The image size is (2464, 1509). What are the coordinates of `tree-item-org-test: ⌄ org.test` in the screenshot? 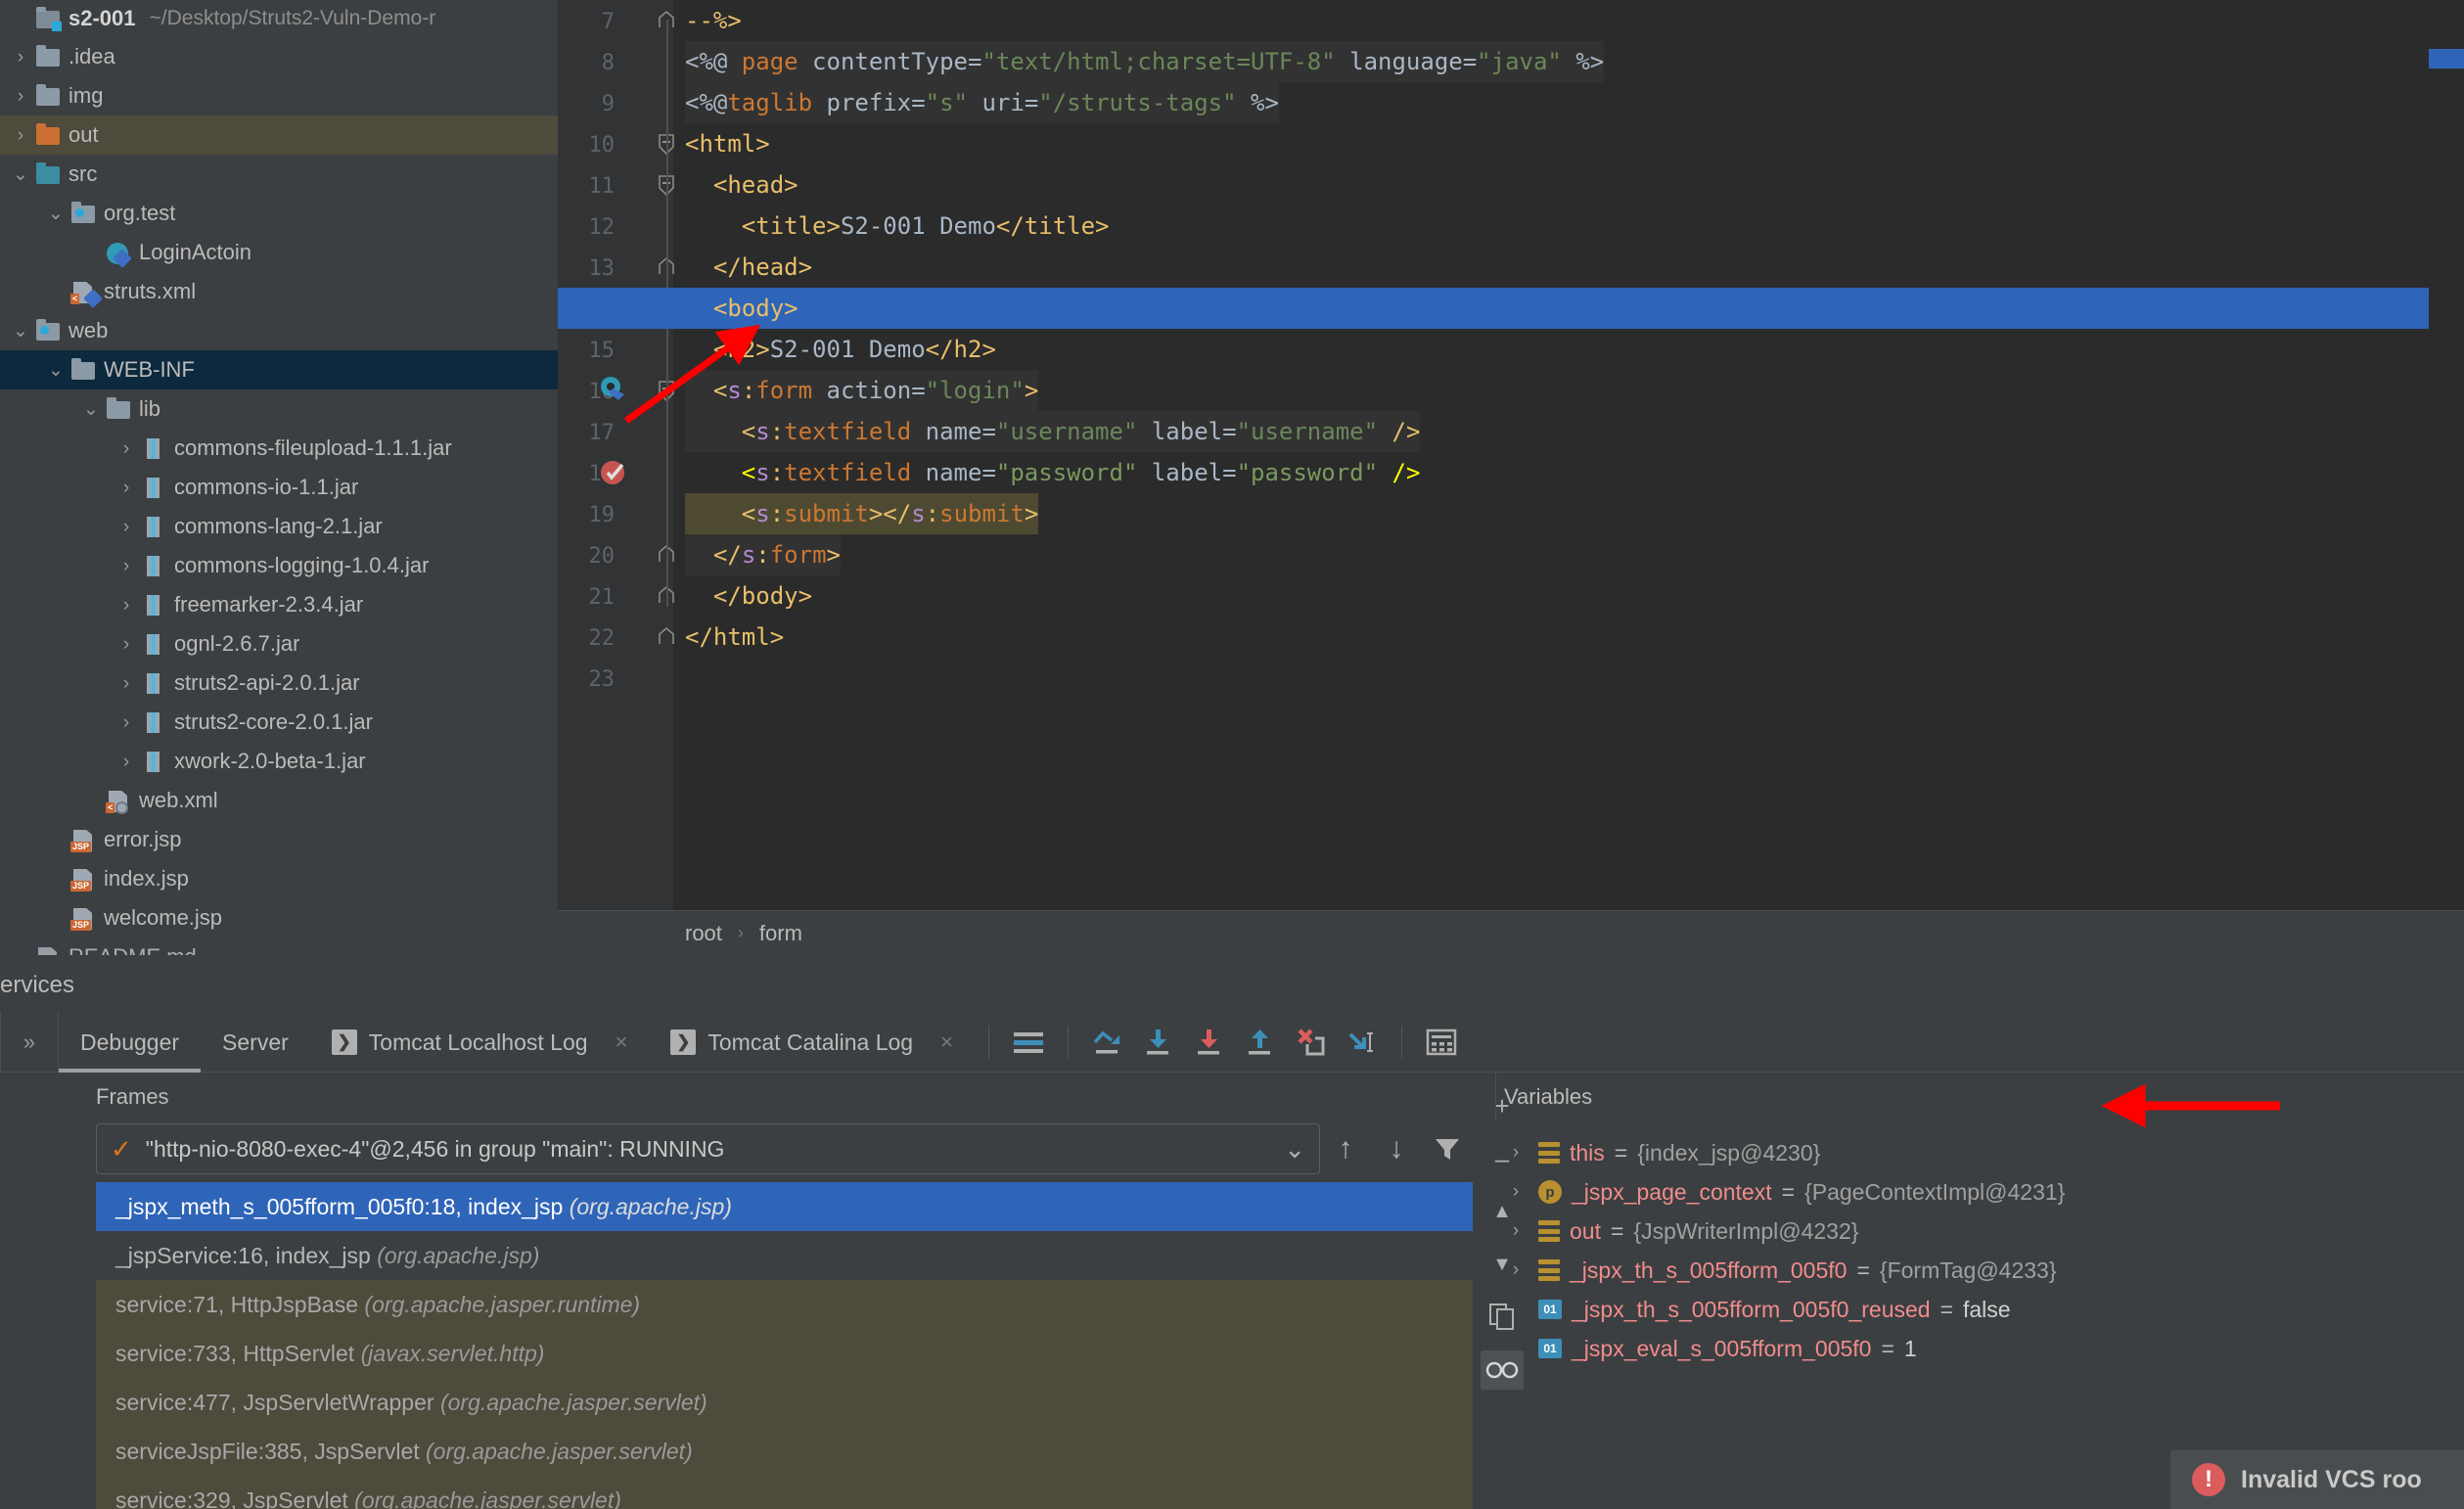 It's located at (279, 213).